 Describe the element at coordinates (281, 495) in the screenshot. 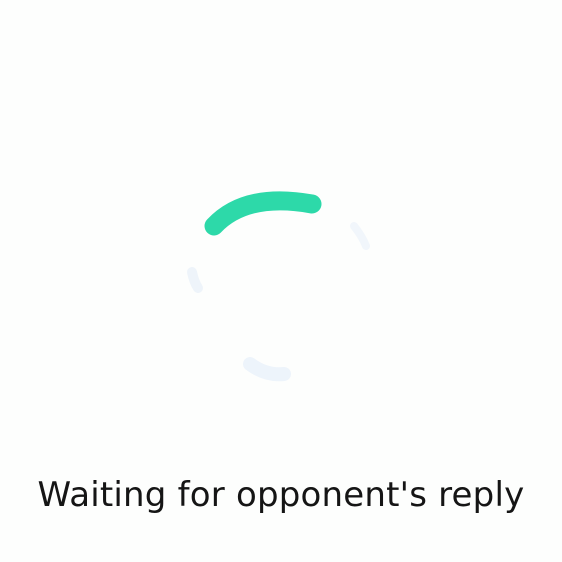

I see `waiting-status-message: Waiting for opponent's reply` at that location.